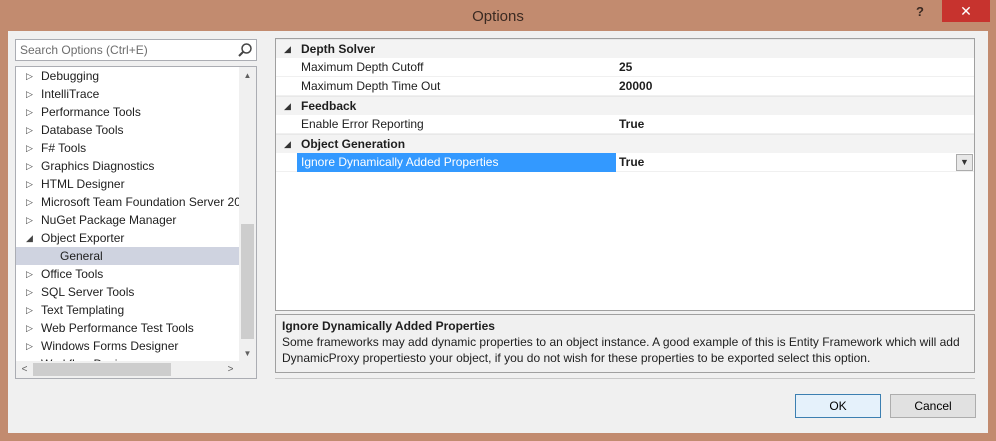 This screenshot has height=441, width=996. What do you see at coordinates (456, 162) in the screenshot?
I see `property-name: Ignore Dynamically Added Properties` at bounding box center [456, 162].